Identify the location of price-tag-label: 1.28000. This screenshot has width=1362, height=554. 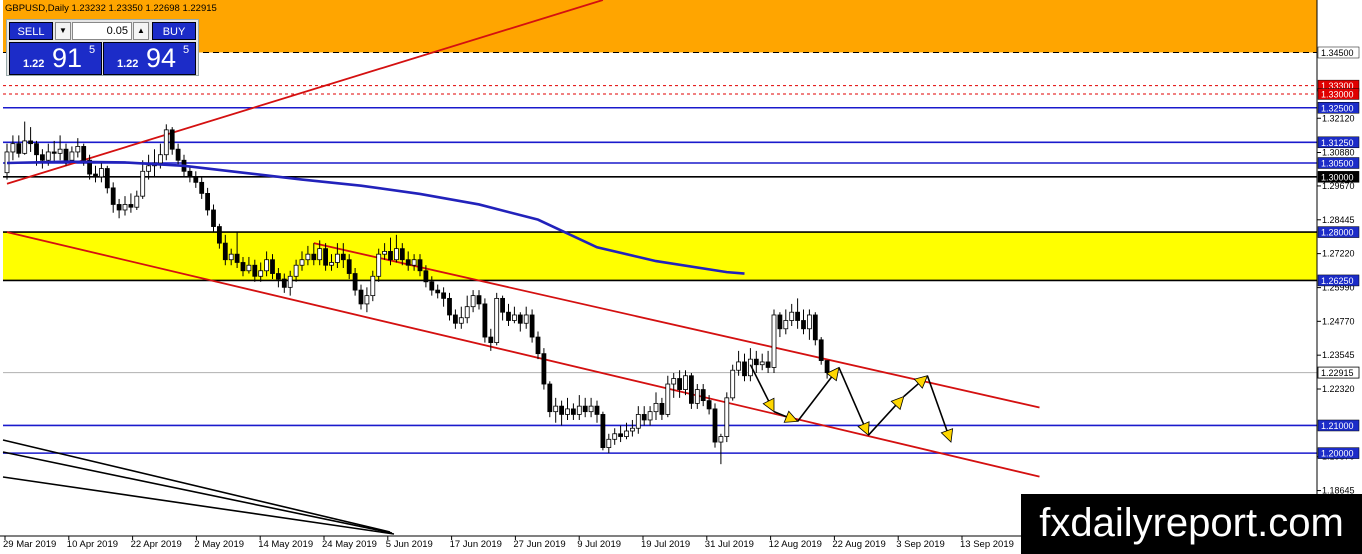
(1337, 233).